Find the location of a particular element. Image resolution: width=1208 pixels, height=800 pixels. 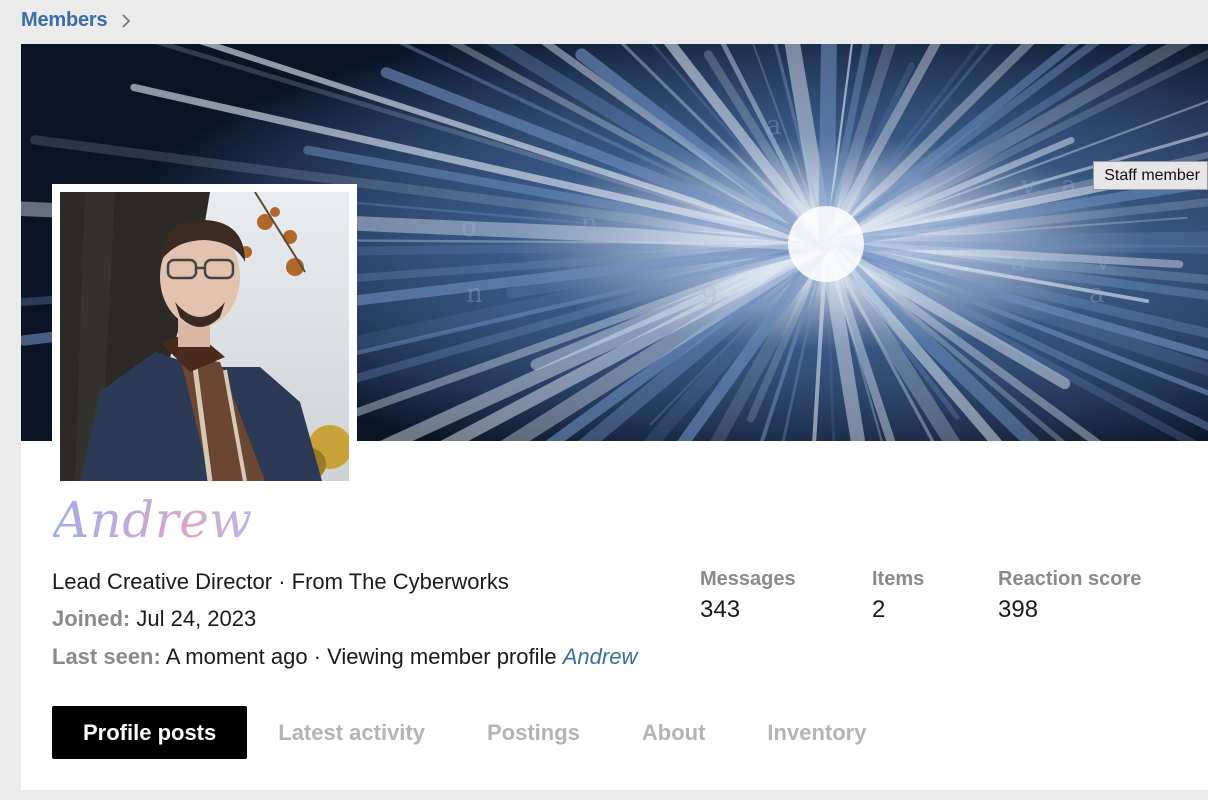

tab-latest-activity: Latest activity is located at coordinates (351, 732).